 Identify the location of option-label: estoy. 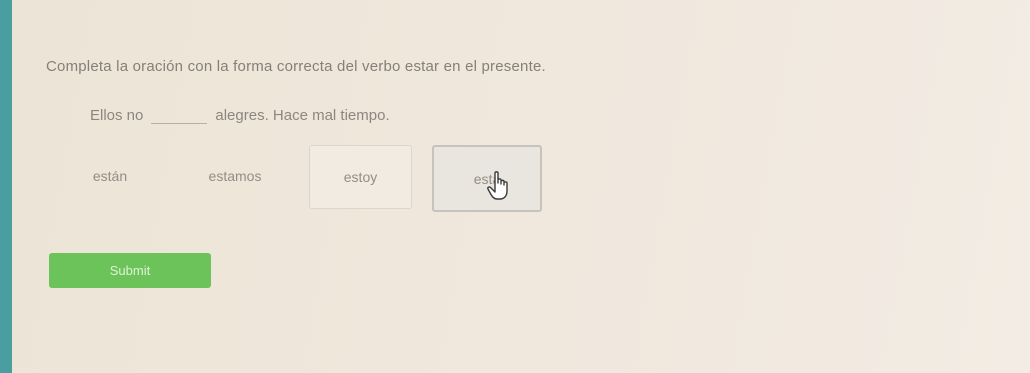
(360, 177).